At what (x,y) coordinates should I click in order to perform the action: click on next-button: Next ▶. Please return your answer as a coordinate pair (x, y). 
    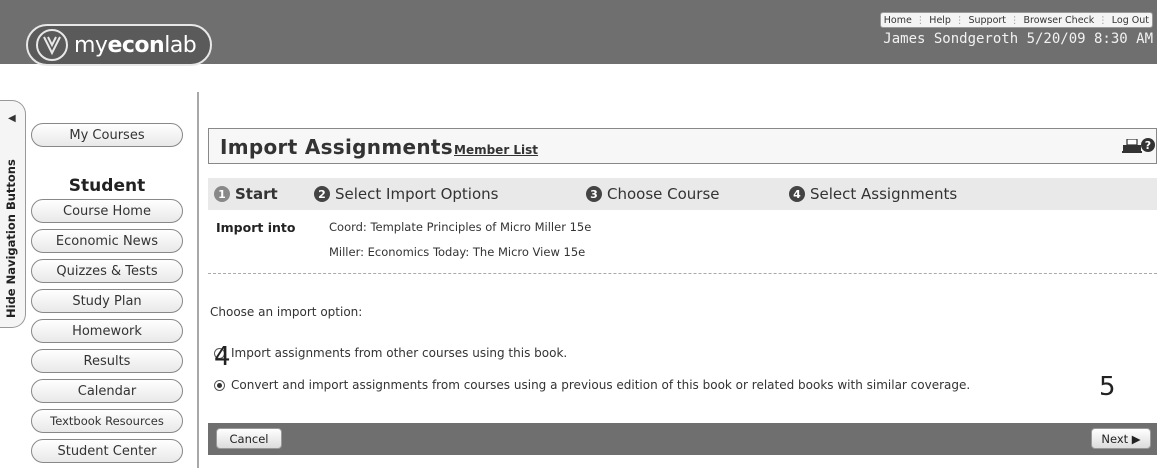
    Looking at the image, I should click on (1121, 438).